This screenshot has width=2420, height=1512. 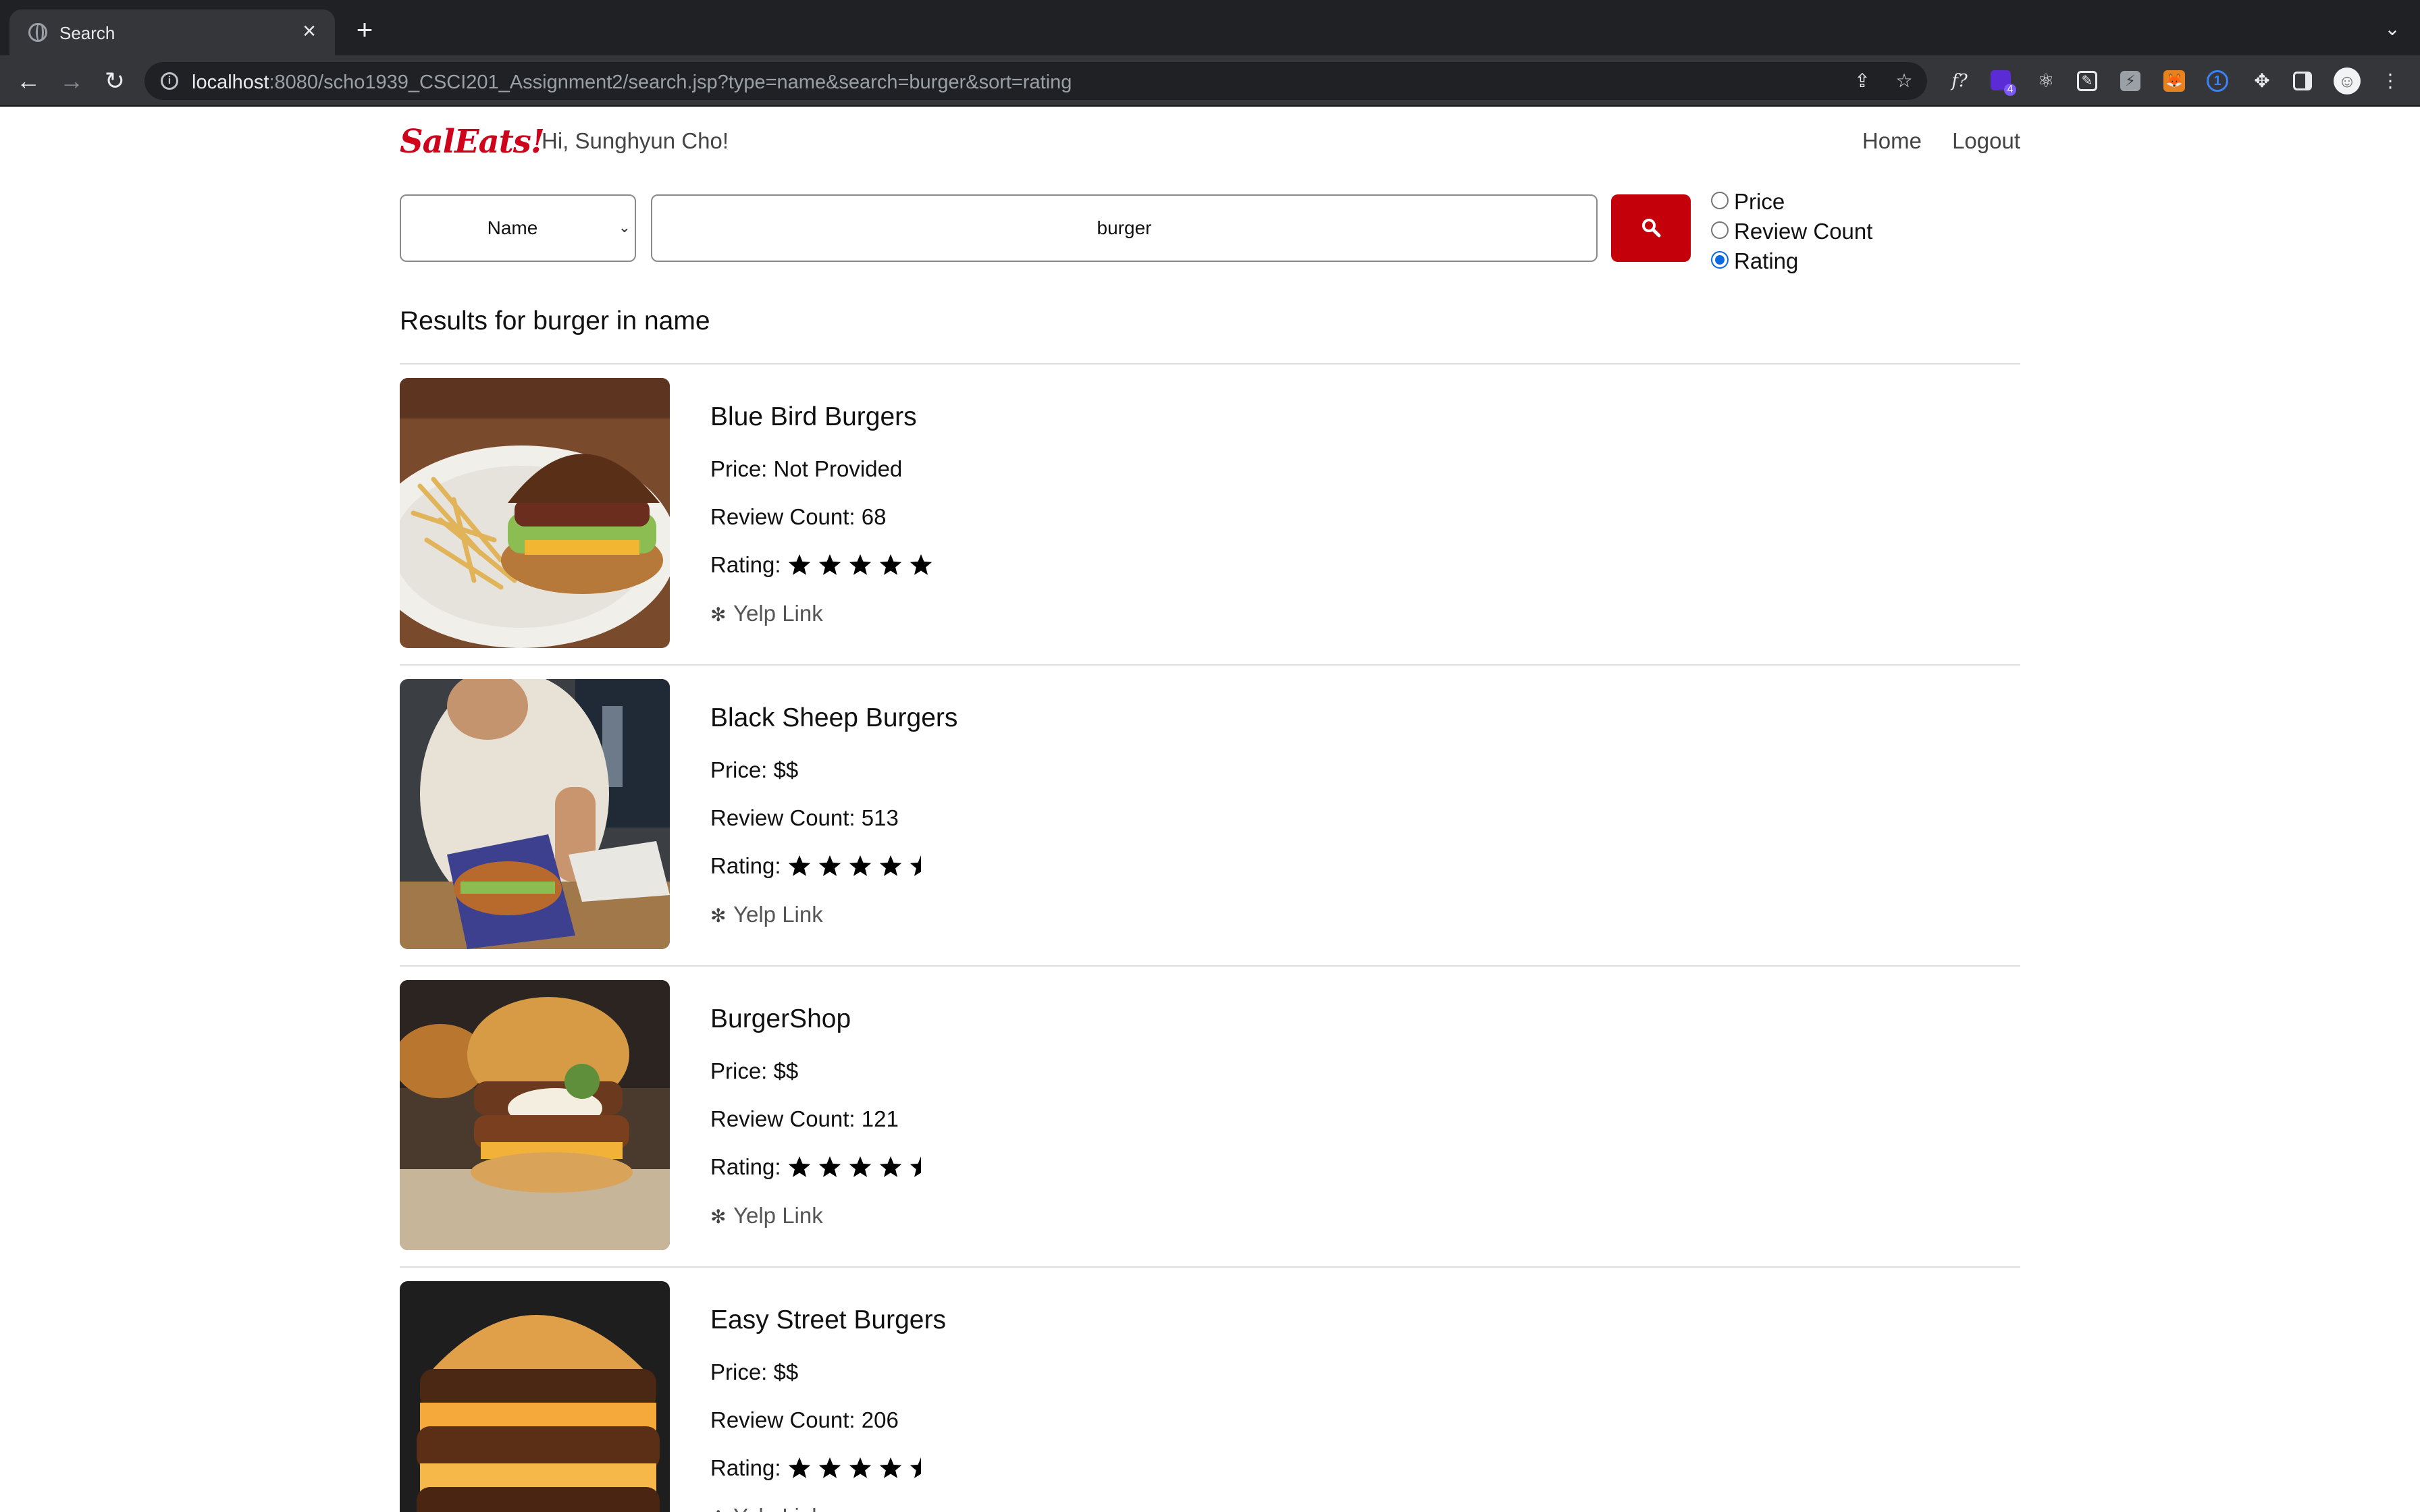 I want to click on fox-extension-icon: 🦊, so click(x=2174, y=81).